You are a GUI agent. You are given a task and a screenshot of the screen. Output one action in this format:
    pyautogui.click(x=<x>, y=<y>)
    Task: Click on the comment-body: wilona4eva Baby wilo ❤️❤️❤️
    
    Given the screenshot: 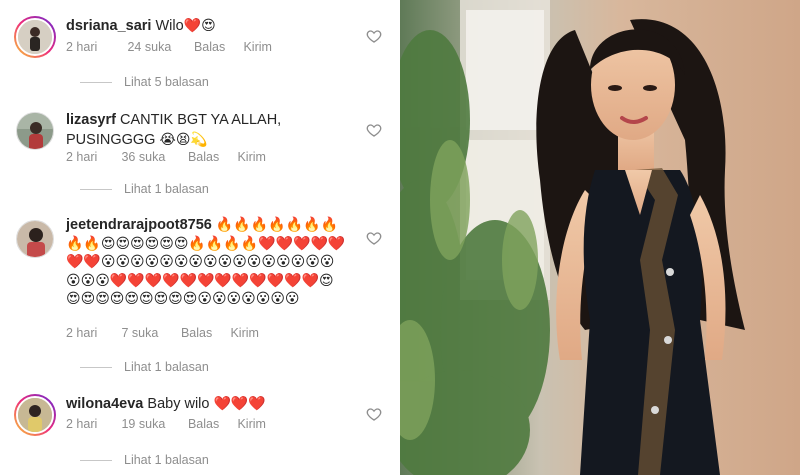 What is the action you would take?
    pyautogui.click(x=211, y=404)
    